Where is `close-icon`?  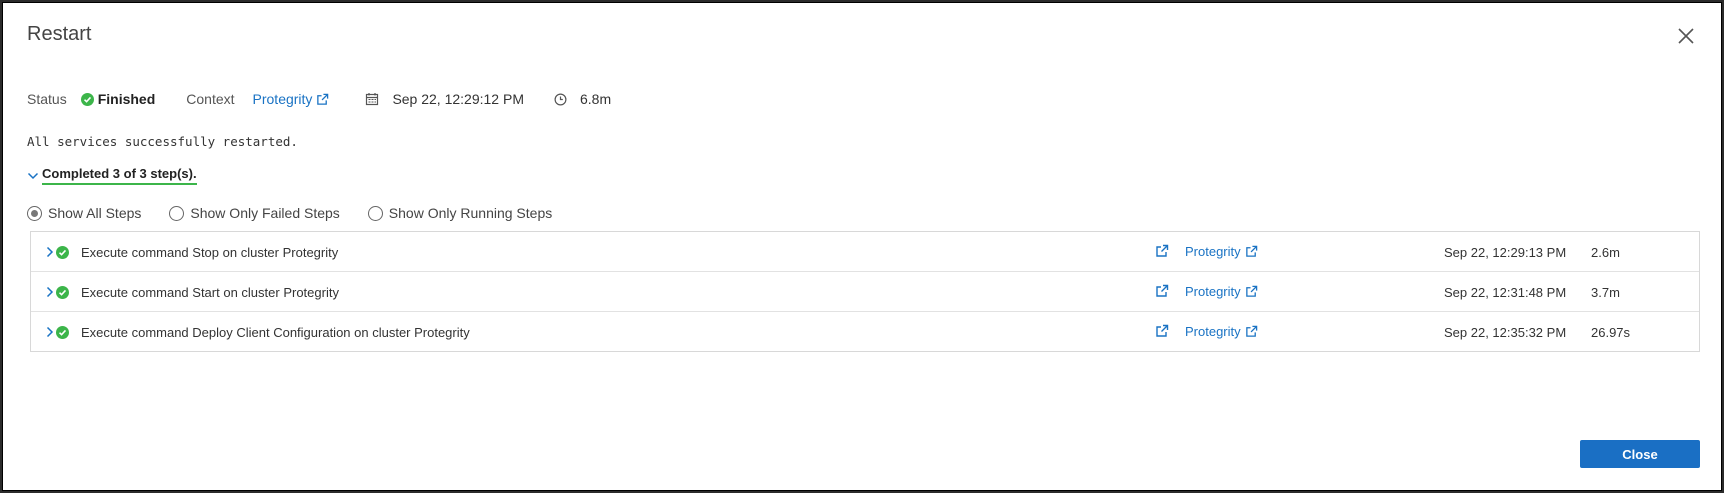
close-icon is located at coordinates (1686, 36).